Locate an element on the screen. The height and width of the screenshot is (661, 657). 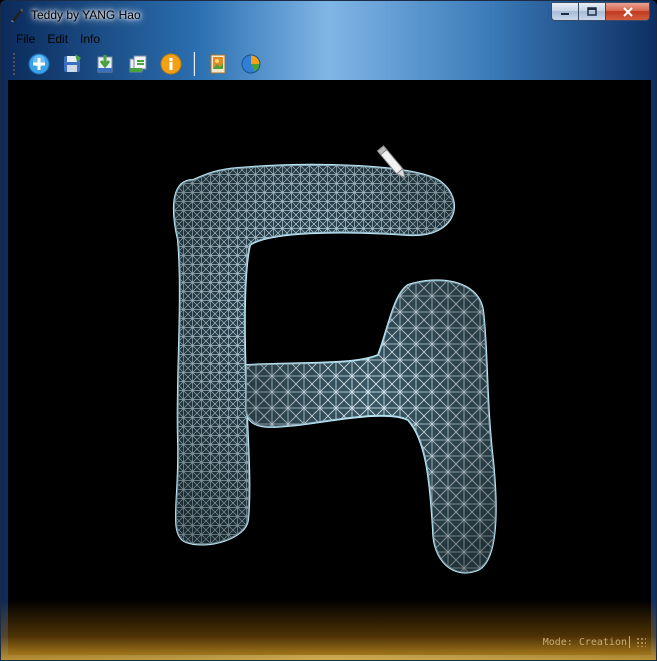
new-button is located at coordinates (38, 63).